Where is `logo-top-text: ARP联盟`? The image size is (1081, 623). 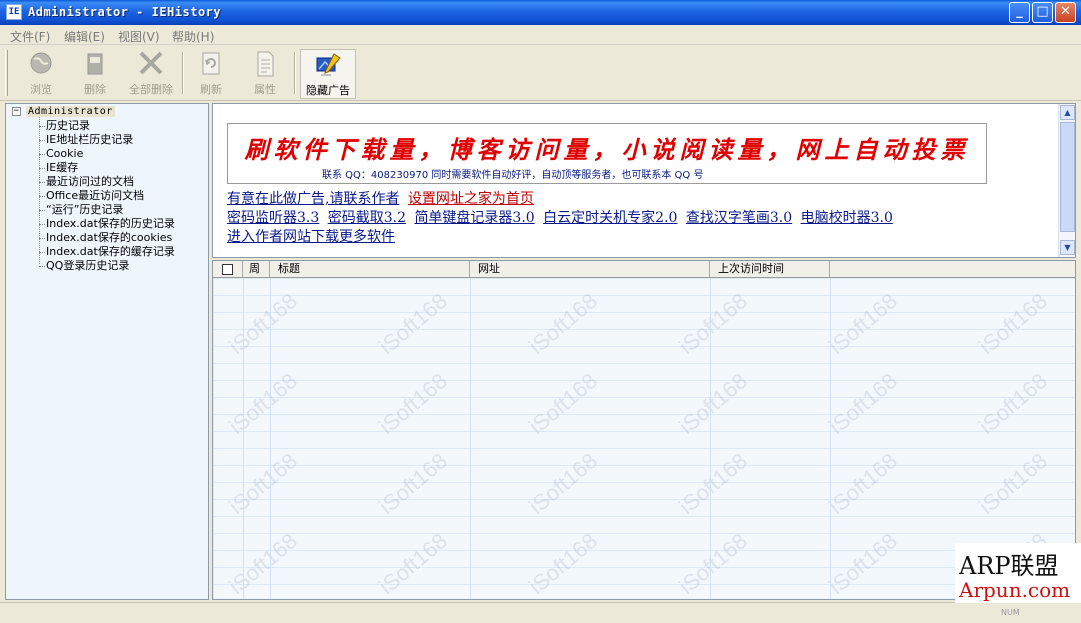
logo-top-text: ARP联盟 is located at coordinates (1009, 566).